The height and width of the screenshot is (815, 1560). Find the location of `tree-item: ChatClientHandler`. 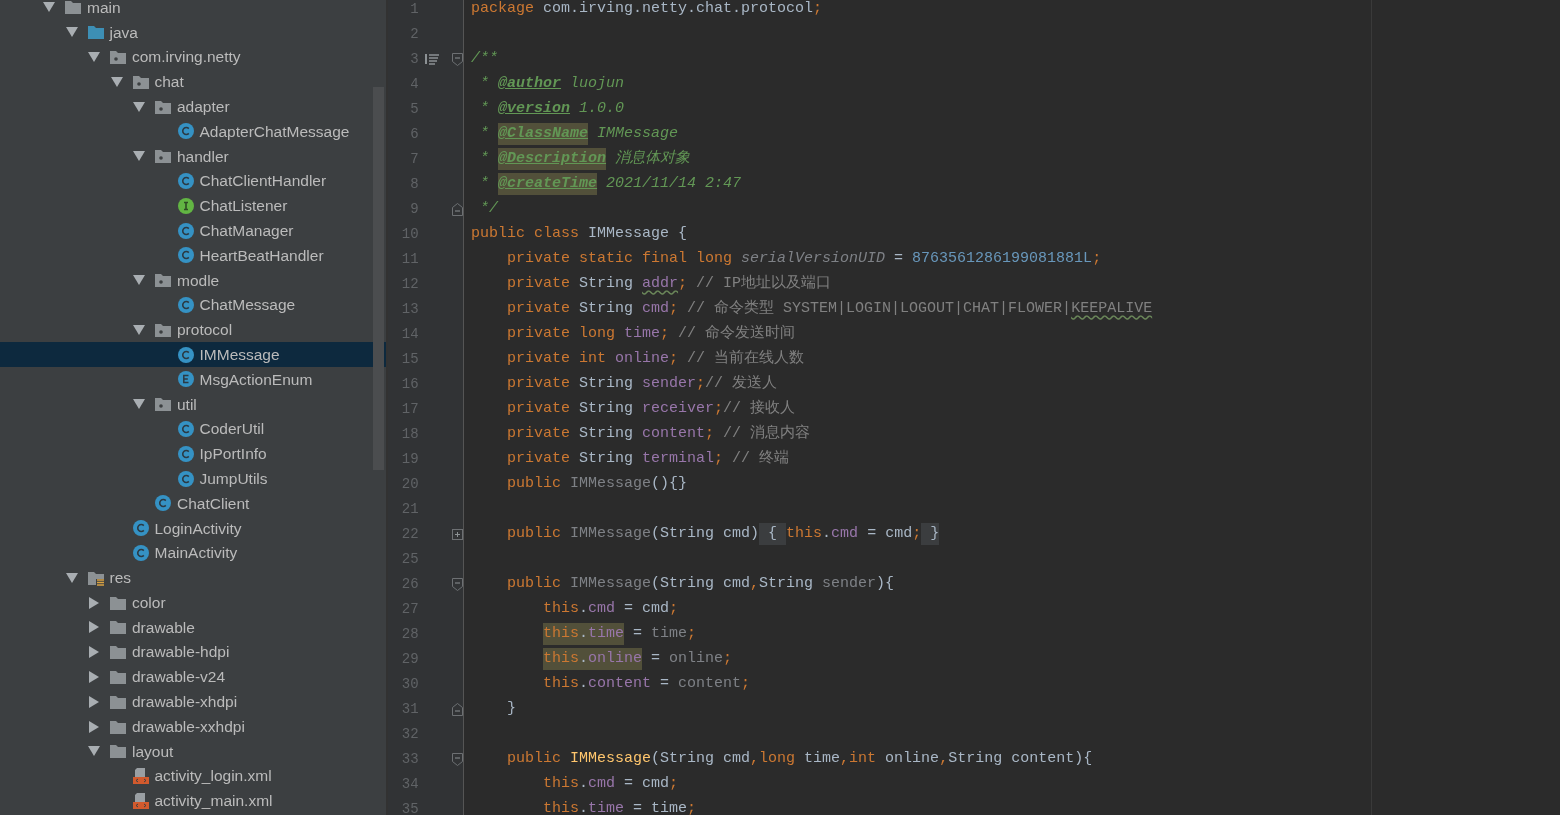

tree-item: ChatClientHandler is located at coordinates (193, 181).